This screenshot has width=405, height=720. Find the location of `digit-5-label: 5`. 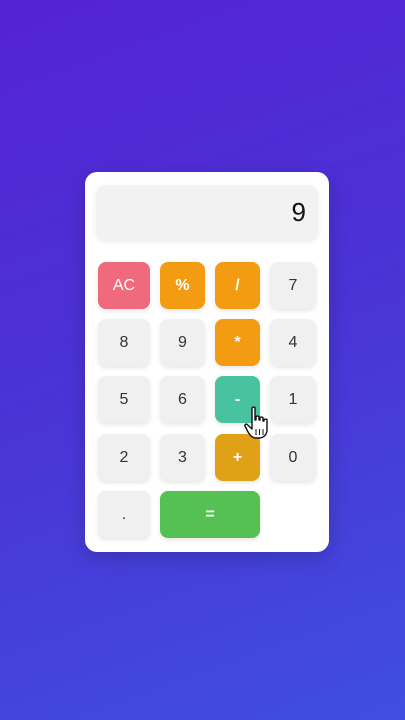

digit-5-label: 5 is located at coordinates (124, 399).